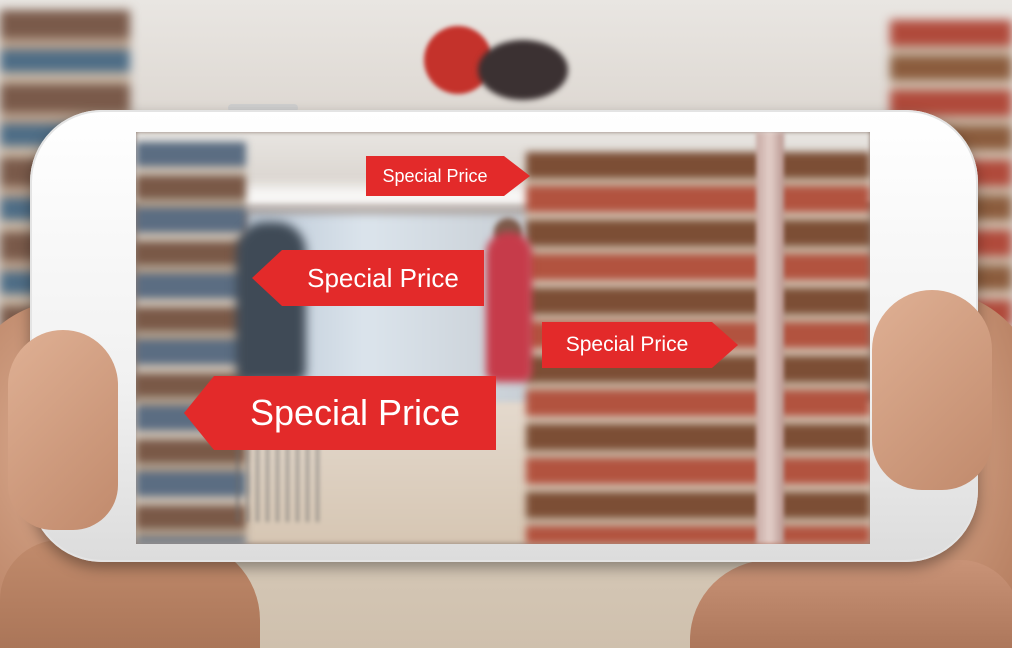 The height and width of the screenshot is (648, 1012). Describe the element at coordinates (63, 430) in the screenshot. I see `left-thumb` at that location.